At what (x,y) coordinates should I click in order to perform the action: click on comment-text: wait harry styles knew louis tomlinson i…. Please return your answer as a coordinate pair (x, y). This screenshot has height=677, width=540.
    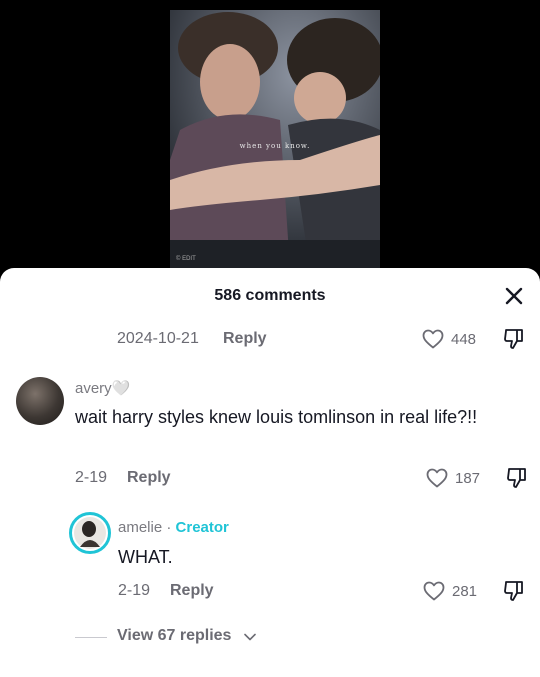
    Looking at the image, I should click on (276, 417).